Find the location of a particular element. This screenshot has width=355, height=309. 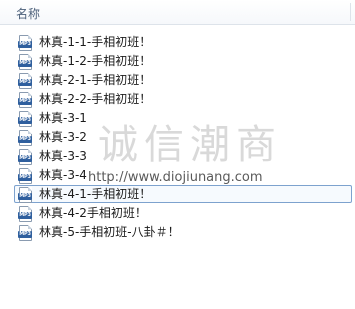

file-name: 林真-4-2手相初班！ is located at coordinates (93, 213).